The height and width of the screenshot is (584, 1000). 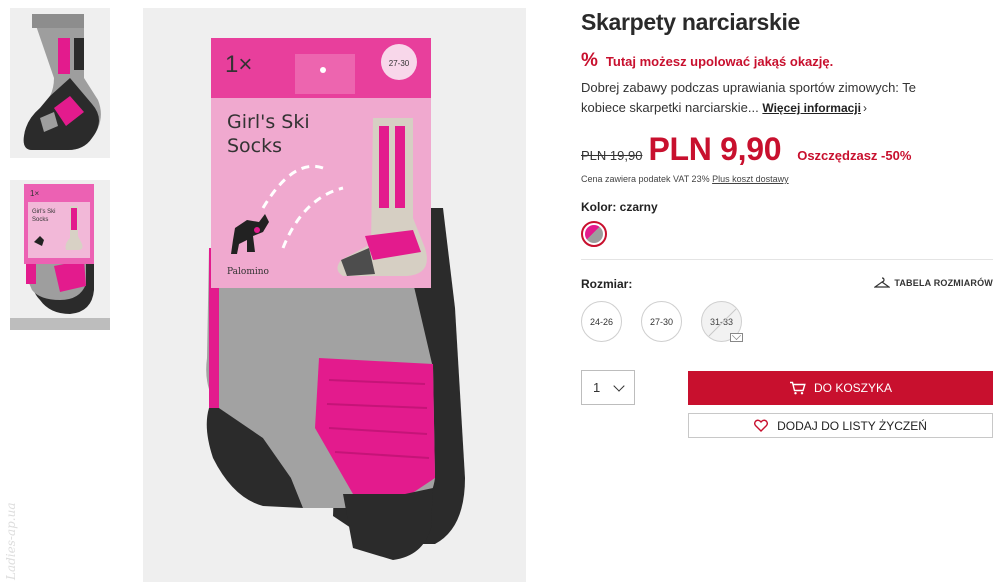 I want to click on shipping-cost-link: Plus koszt dostawy, so click(x=750, y=179).